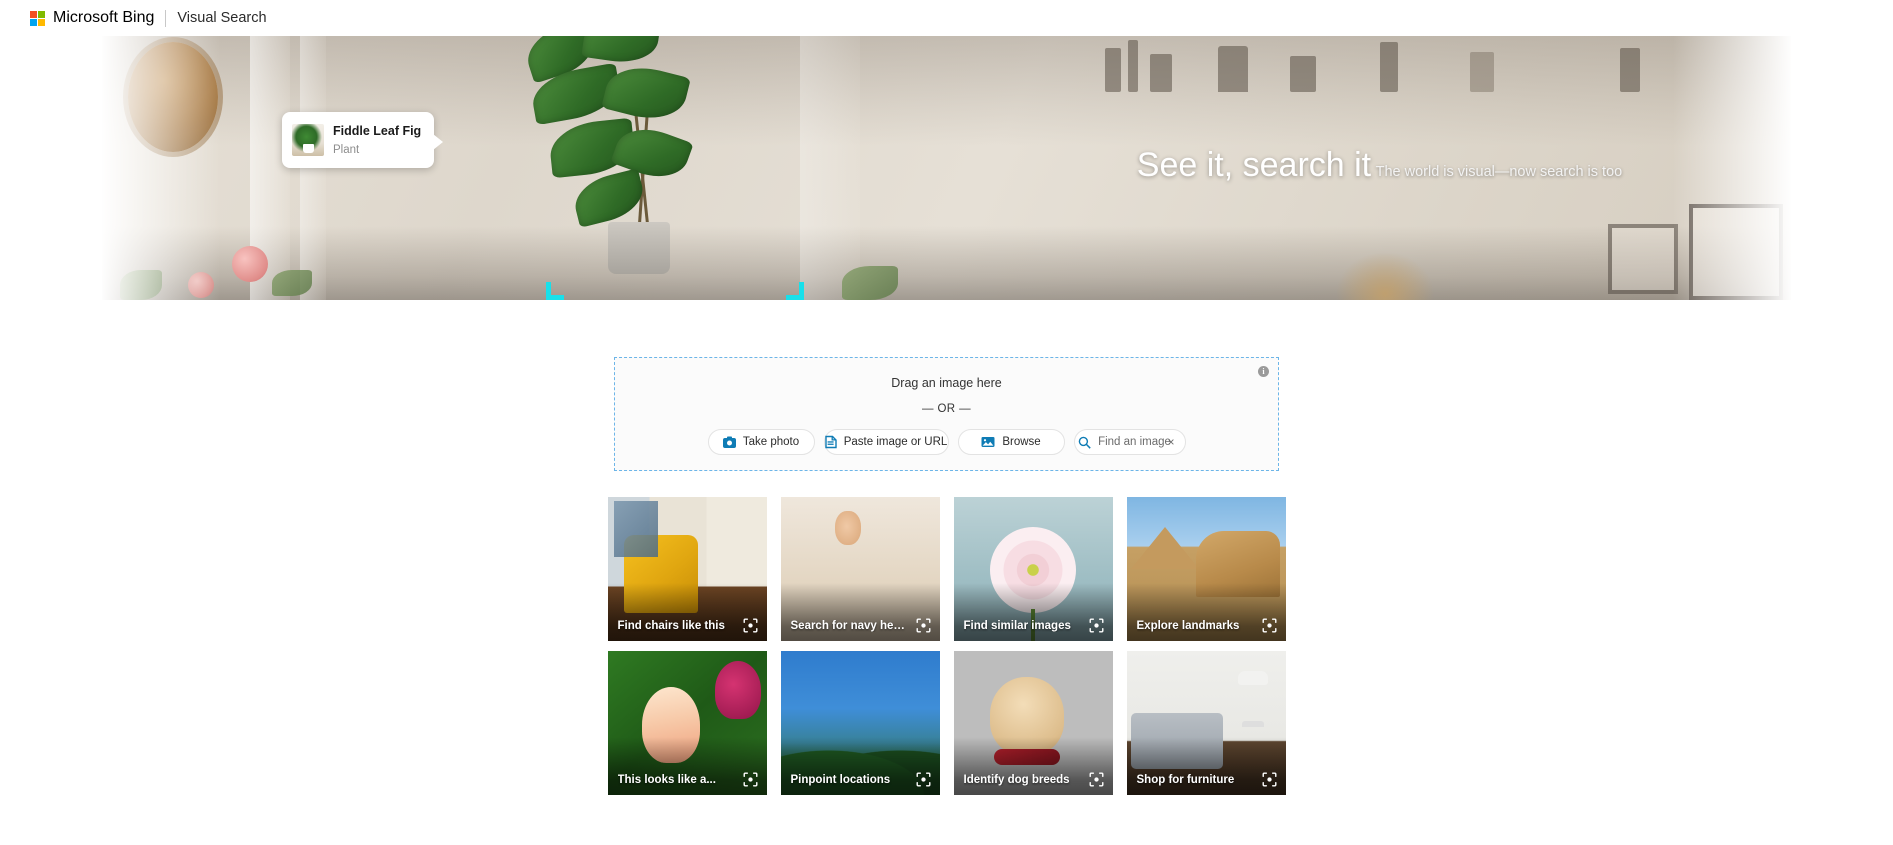  I want to click on selection-bracket-bottom-right, so click(795, 291).